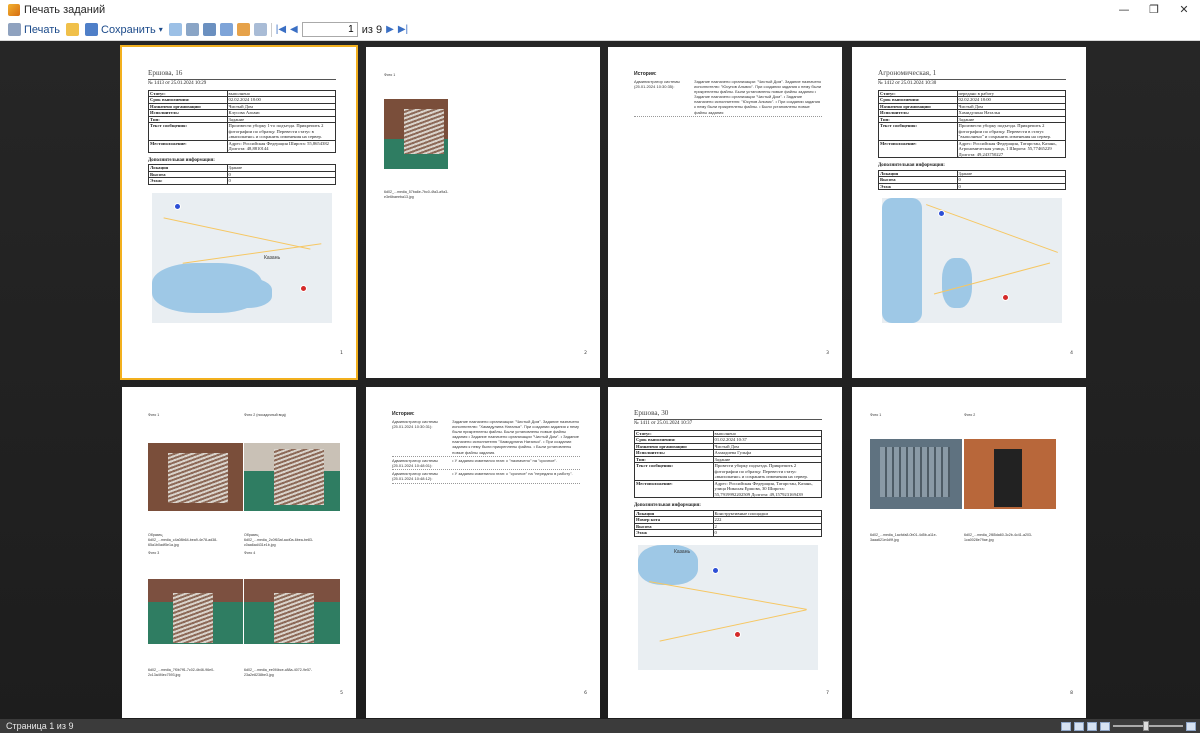 Image resolution: width=1200 pixels, height=733 pixels. Describe the element at coordinates (600, 30) in the screenshot. I see `print-toolbar: Печать Сохранить▾ |◀ ◀ из 9 ▶ ▶|` at that location.